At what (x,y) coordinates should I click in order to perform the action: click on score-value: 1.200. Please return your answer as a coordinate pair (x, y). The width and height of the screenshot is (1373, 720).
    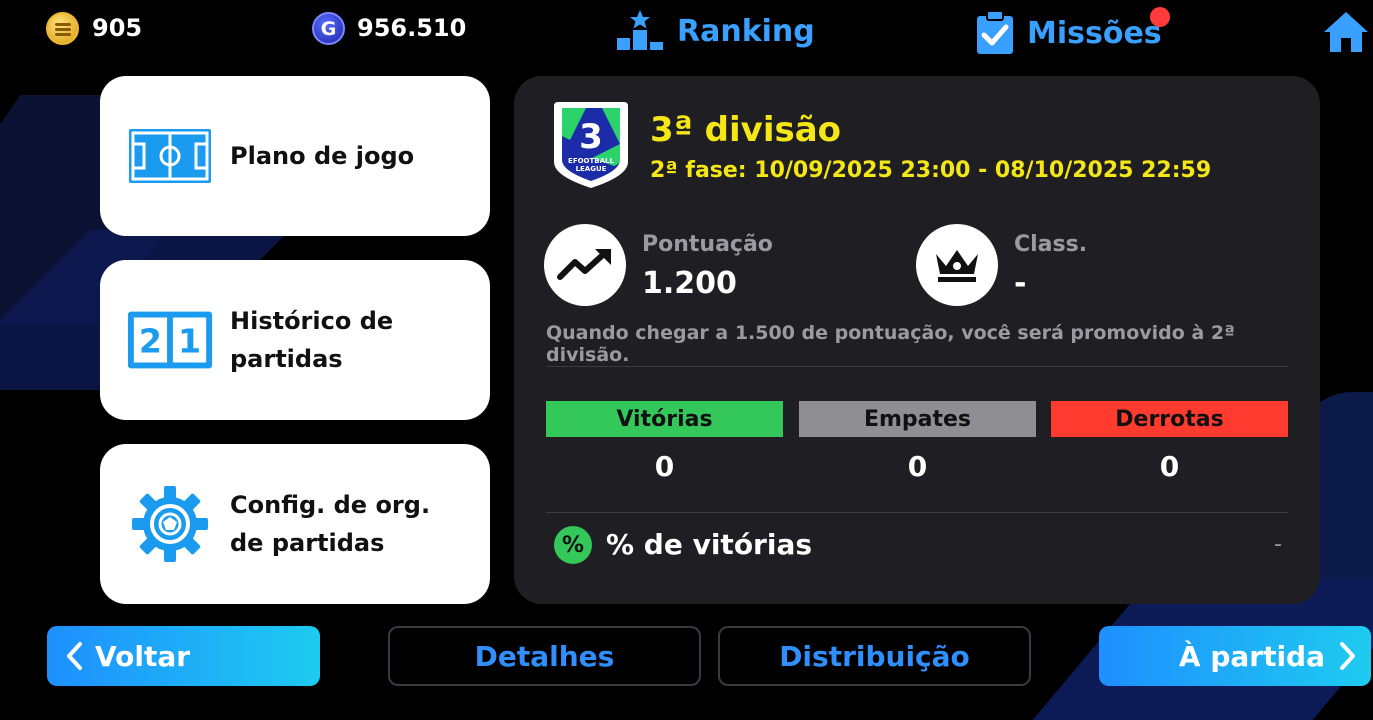
    Looking at the image, I should click on (689, 283).